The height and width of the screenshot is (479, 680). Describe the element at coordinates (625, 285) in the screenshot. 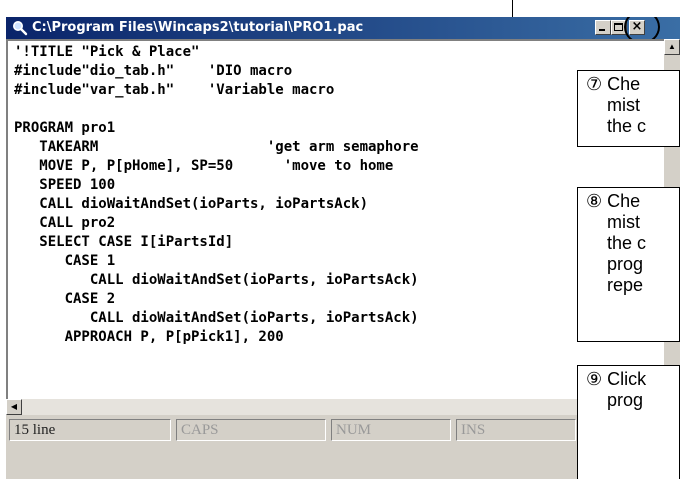

I see `callout-text: repe` at that location.